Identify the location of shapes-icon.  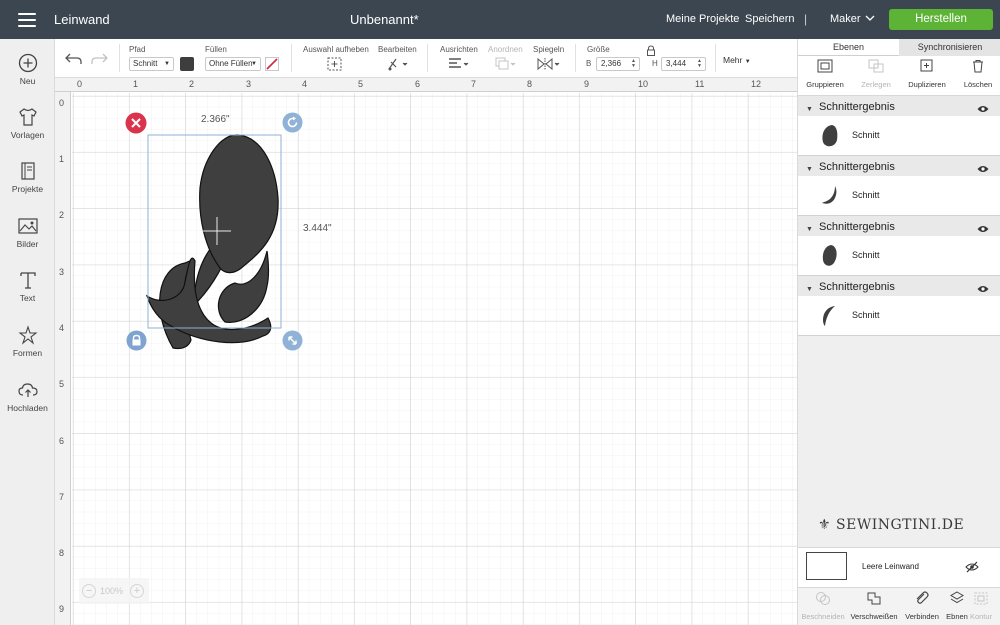
(27, 335).